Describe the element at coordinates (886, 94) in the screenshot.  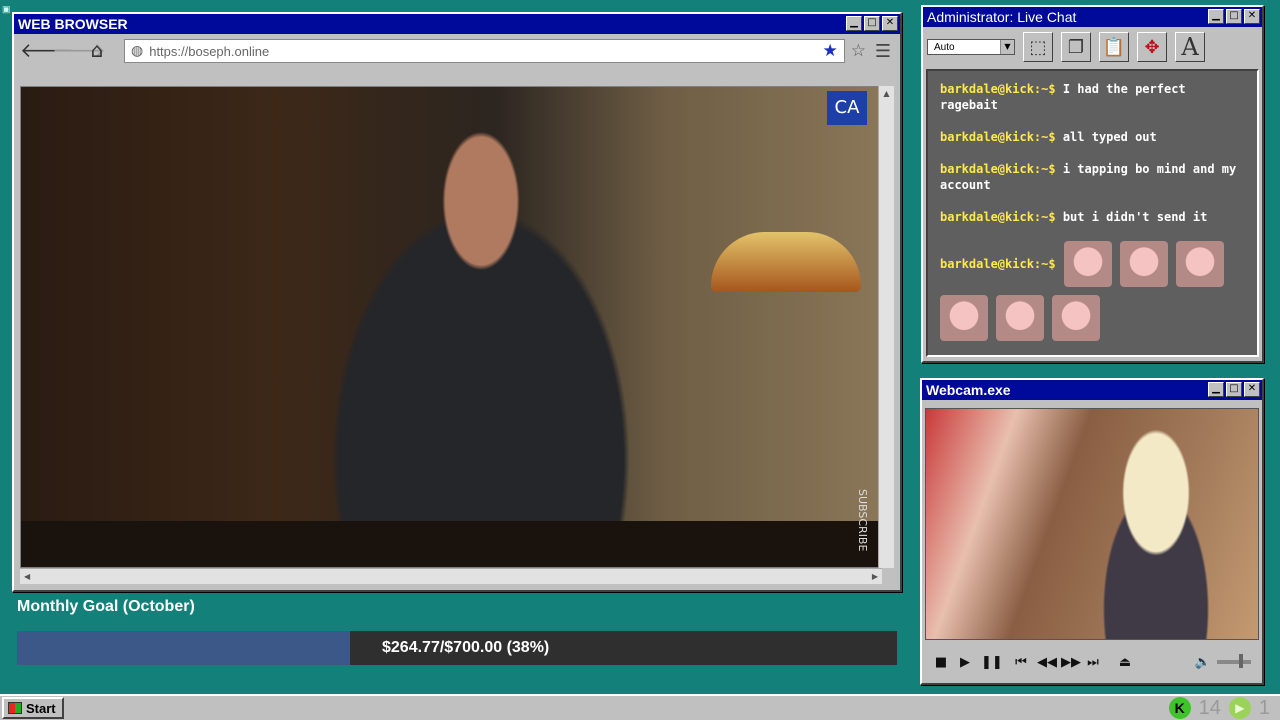
I see `scroll-up-icon: ▲` at that location.